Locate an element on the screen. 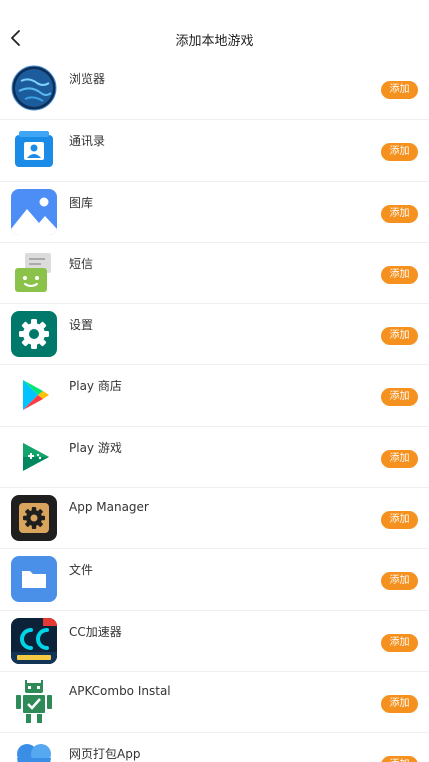  list-item: Play 游戏 添加 is located at coordinates (214, 456).